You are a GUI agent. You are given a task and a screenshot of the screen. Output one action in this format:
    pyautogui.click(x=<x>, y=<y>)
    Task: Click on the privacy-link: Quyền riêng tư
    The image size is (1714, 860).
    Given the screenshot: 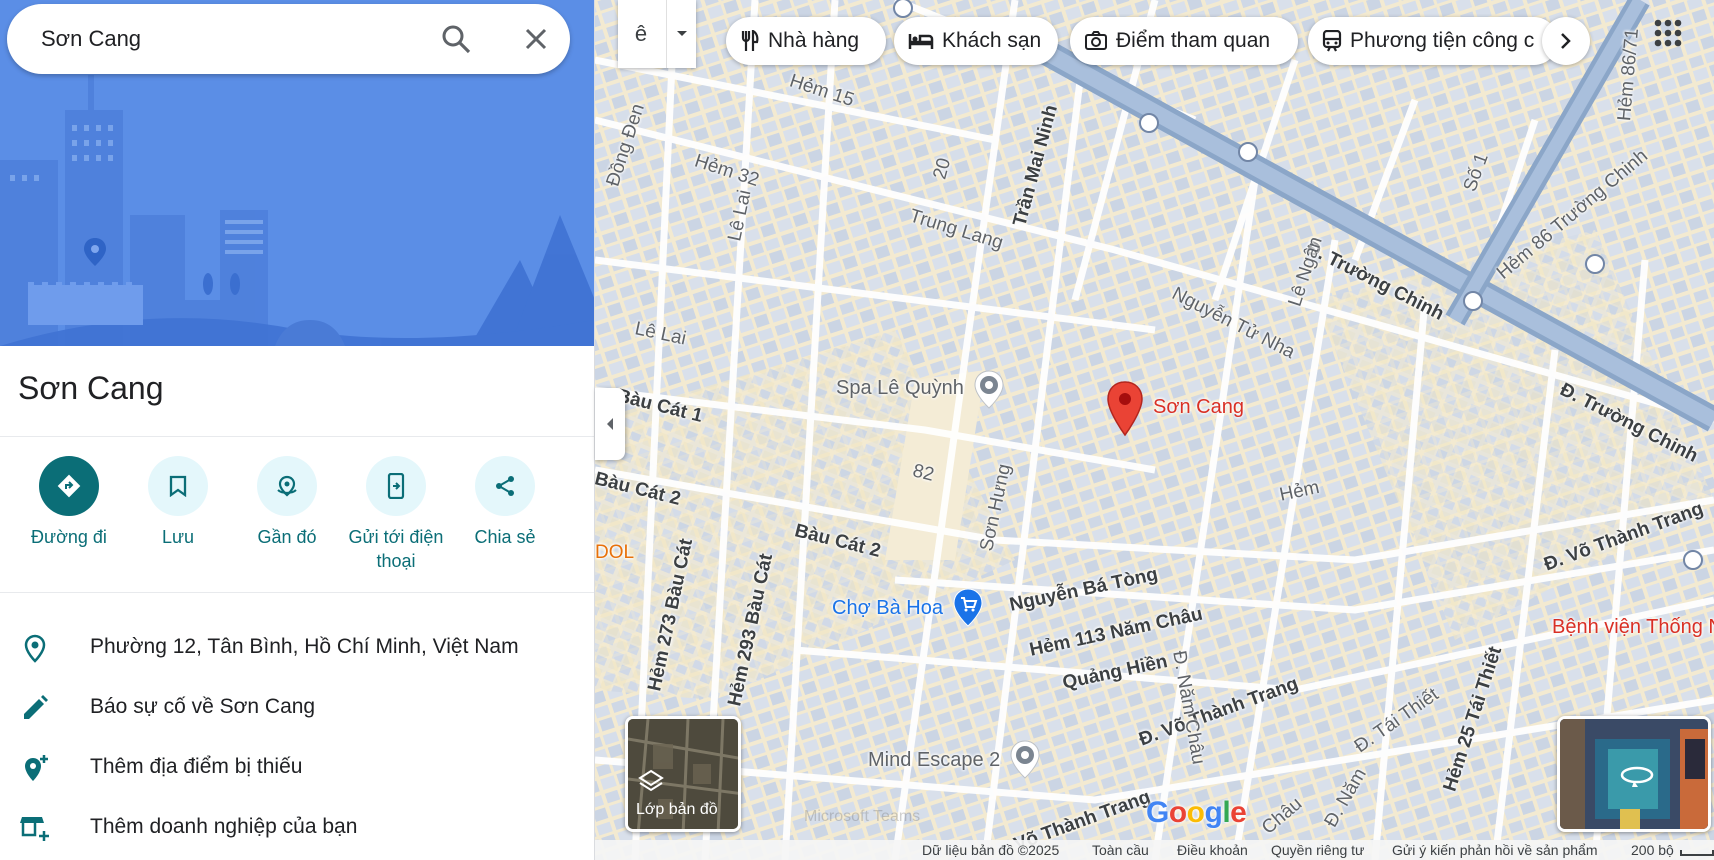 What is the action you would take?
    pyautogui.click(x=1317, y=850)
    